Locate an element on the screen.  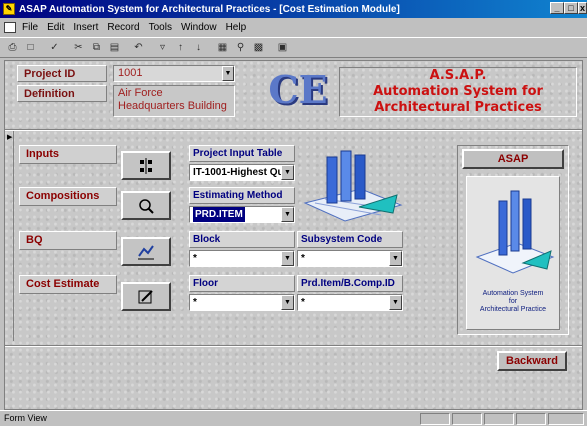
floor-combo: * ▼ is located at coordinates (242, 302).